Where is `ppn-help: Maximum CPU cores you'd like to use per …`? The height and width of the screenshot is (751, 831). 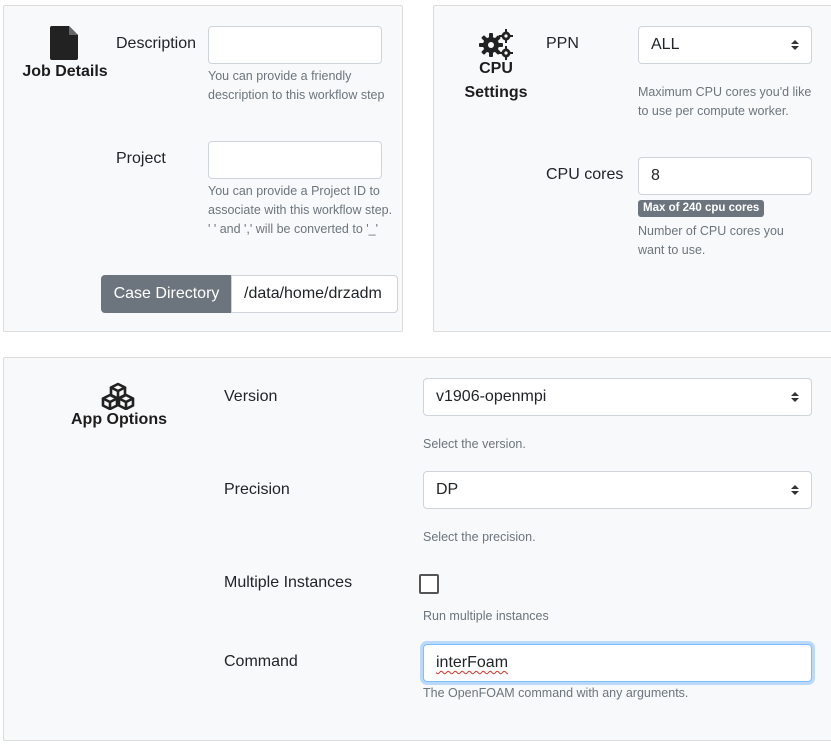 ppn-help: Maximum CPU cores you'd like to use per … is located at coordinates (725, 101).